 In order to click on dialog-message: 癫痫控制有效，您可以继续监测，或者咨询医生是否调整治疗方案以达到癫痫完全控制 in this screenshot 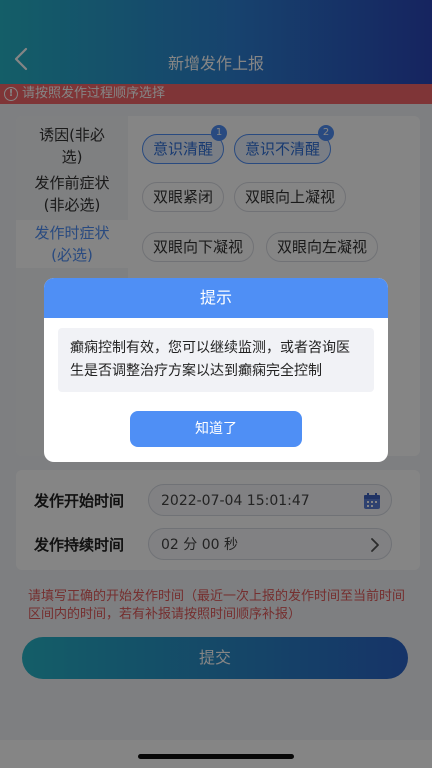, I will do `click(216, 360)`.